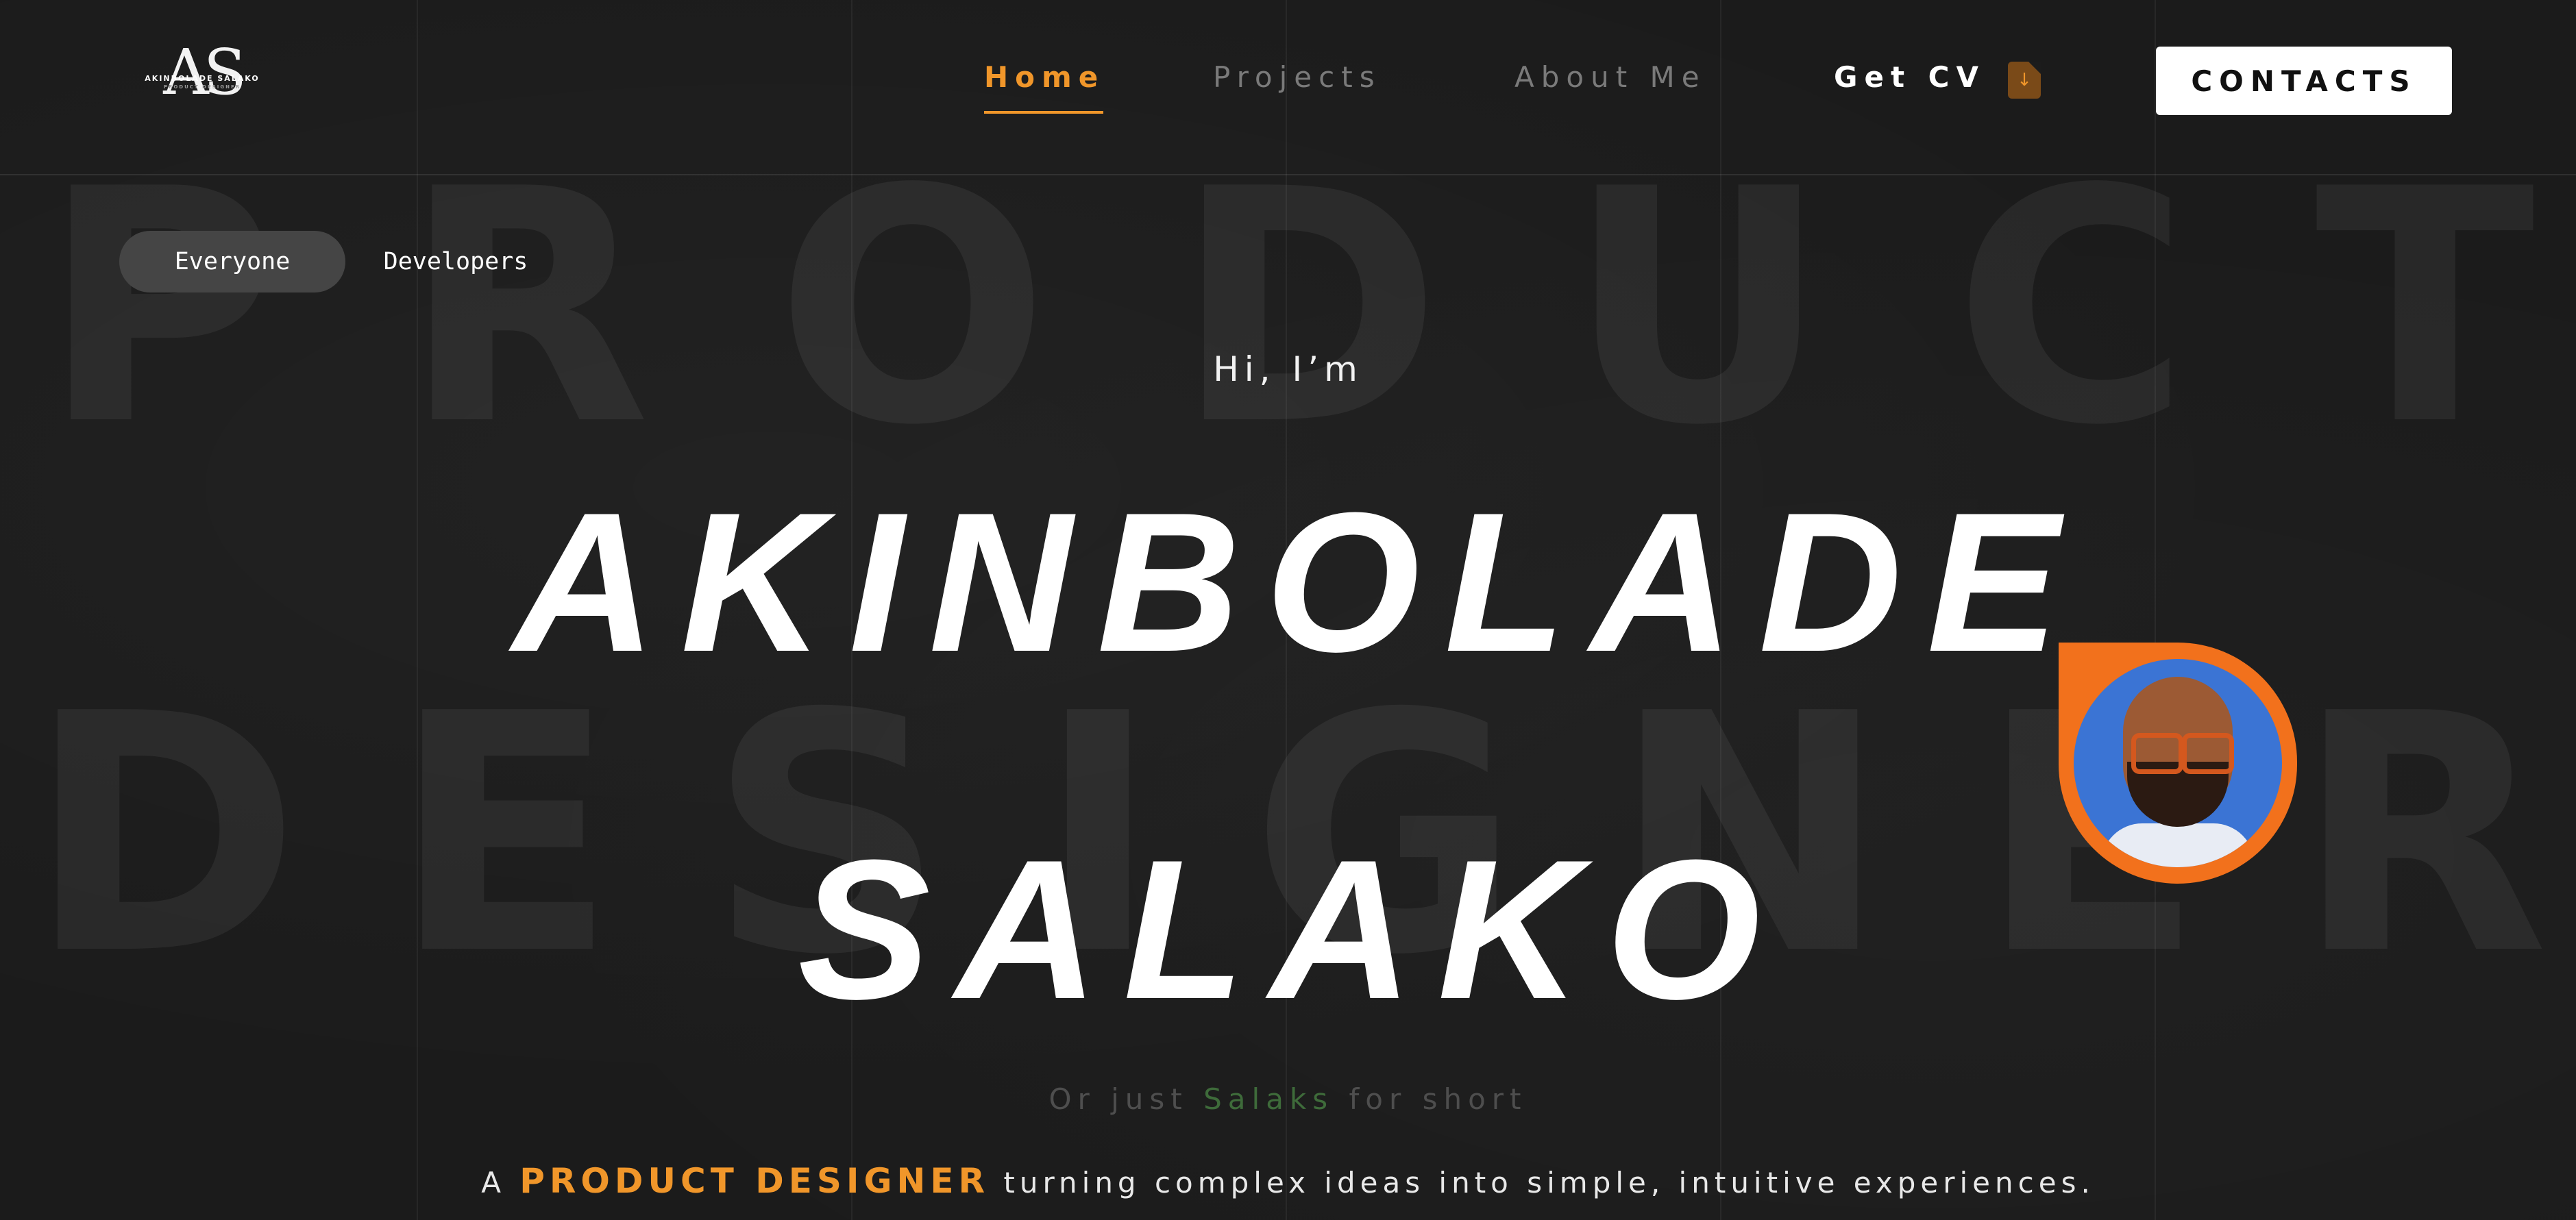 The image size is (2576, 1220). Describe the element at coordinates (1045, 77) in the screenshot. I see `nav-home: Home` at that location.